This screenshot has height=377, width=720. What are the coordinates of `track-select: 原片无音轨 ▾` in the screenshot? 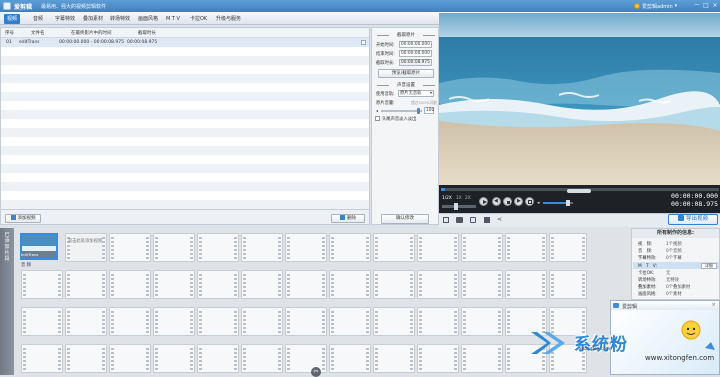 It's located at (416, 93).